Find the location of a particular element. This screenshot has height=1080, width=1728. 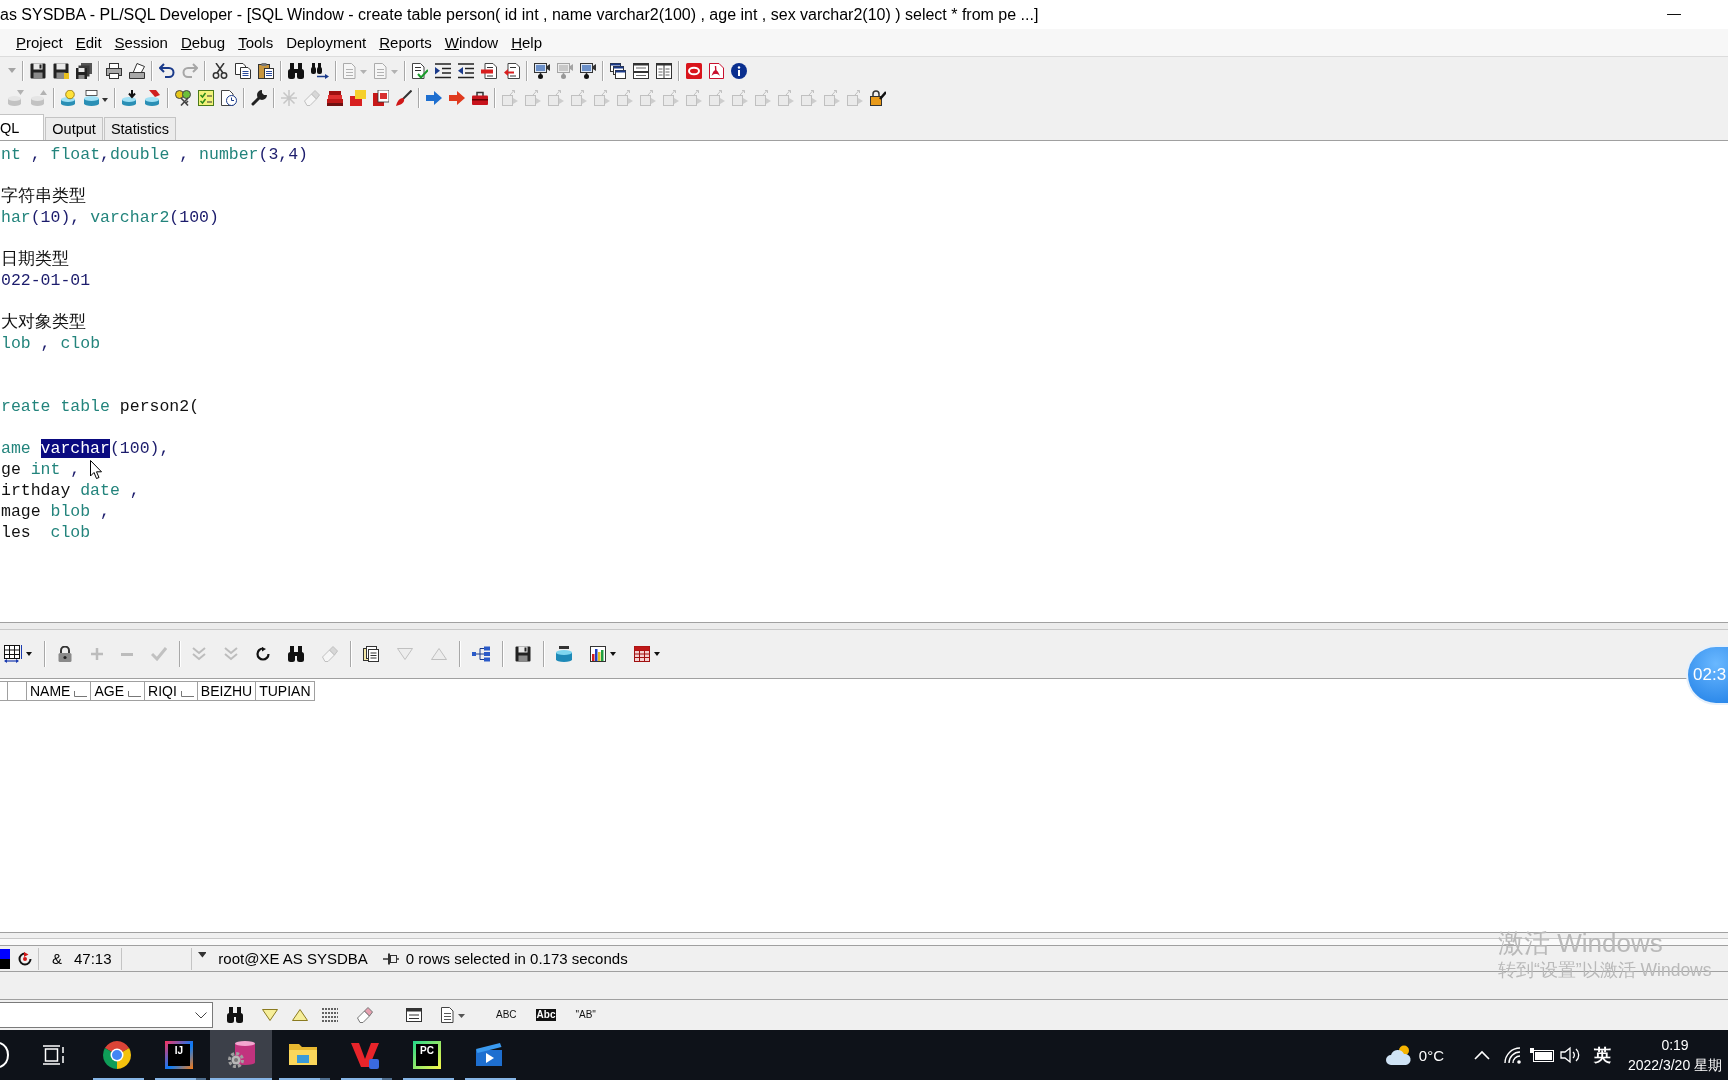

grid-dropdown-icon is located at coordinates (18, 654).